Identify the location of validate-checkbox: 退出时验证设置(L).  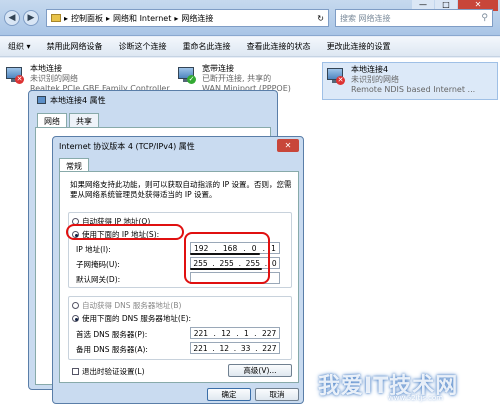
(108, 371).